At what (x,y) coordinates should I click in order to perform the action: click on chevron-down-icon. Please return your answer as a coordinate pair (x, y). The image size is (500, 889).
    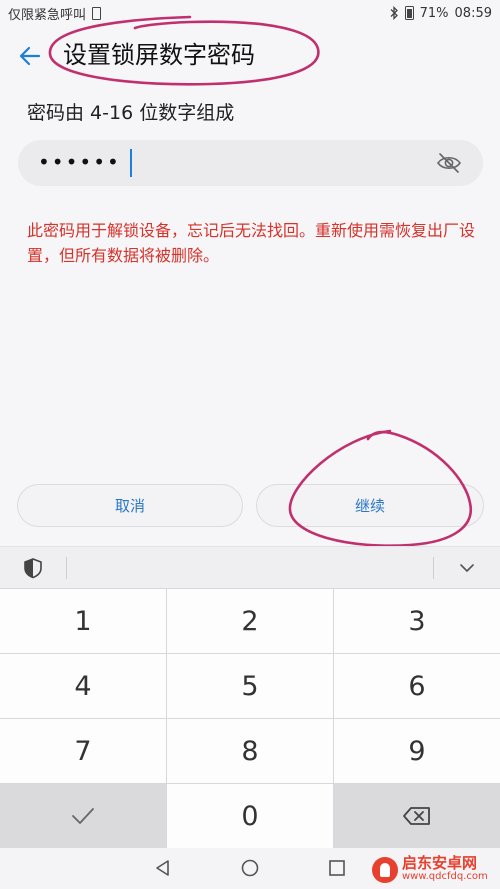
    Looking at the image, I should click on (467, 568).